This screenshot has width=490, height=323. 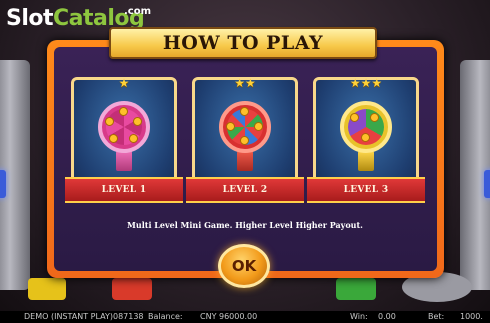 I want to click on game-mode-text: DEMO (INSTANT PLAY)087138, so click(x=84, y=316).